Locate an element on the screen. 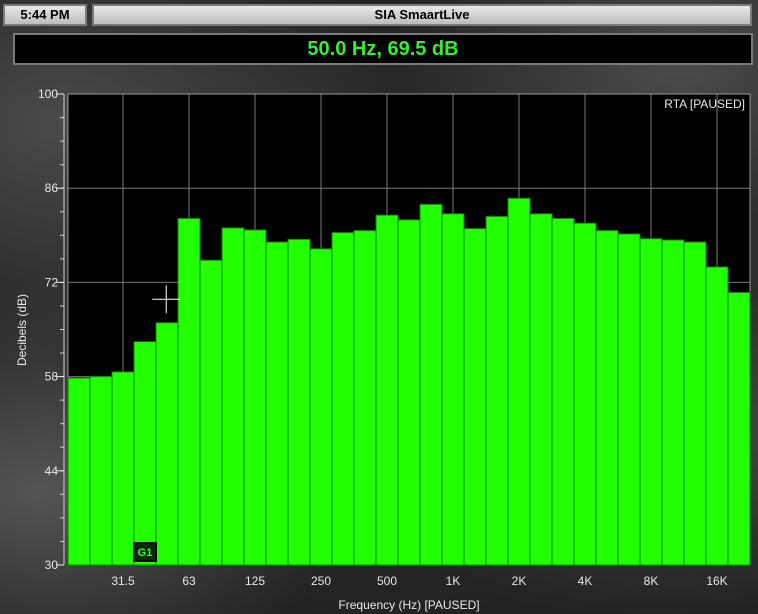 The image size is (758, 614). y-tick-label: 58 is located at coordinates (52, 377).